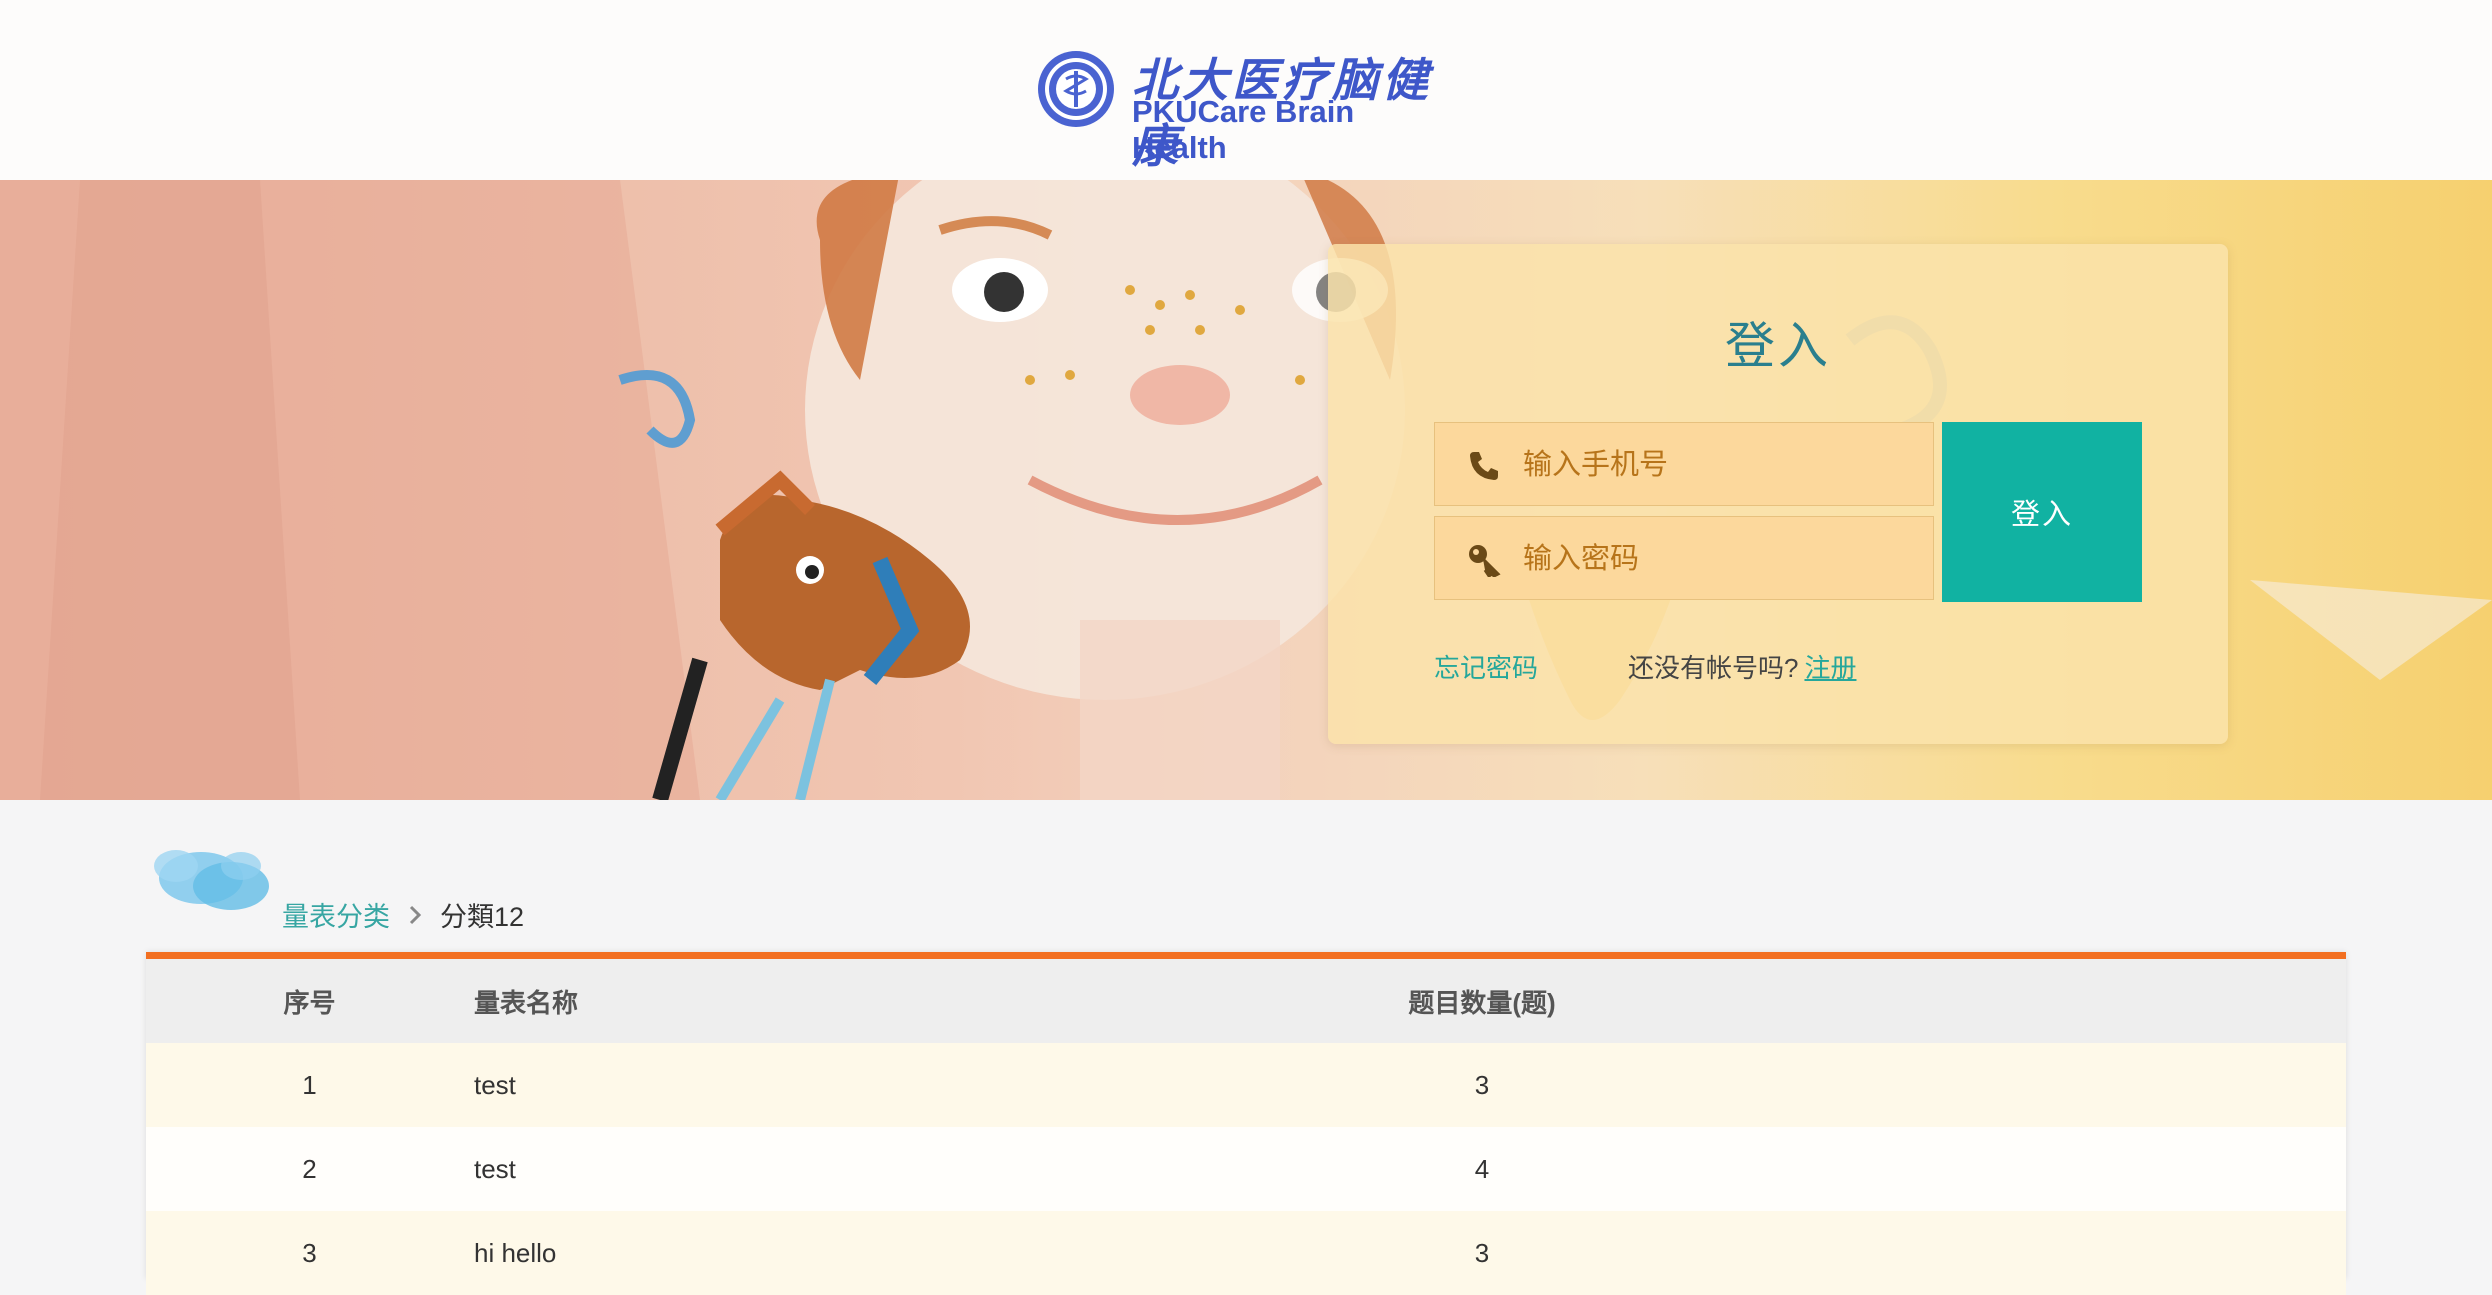 The height and width of the screenshot is (1295, 2492). What do you see at coordinates (1484, 466) in the screenshot?
I see `phone-icon` at bounding box center [1484, 466].